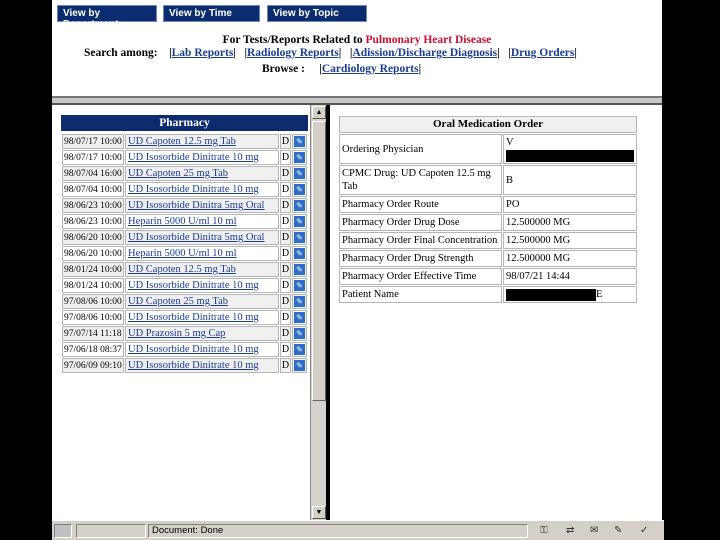 The image size is (720, 540). Describe the element at coordinates (176, 333) in the screenshot. I see `drug-link: UD Prazosin 5 mg Cap` at that location.